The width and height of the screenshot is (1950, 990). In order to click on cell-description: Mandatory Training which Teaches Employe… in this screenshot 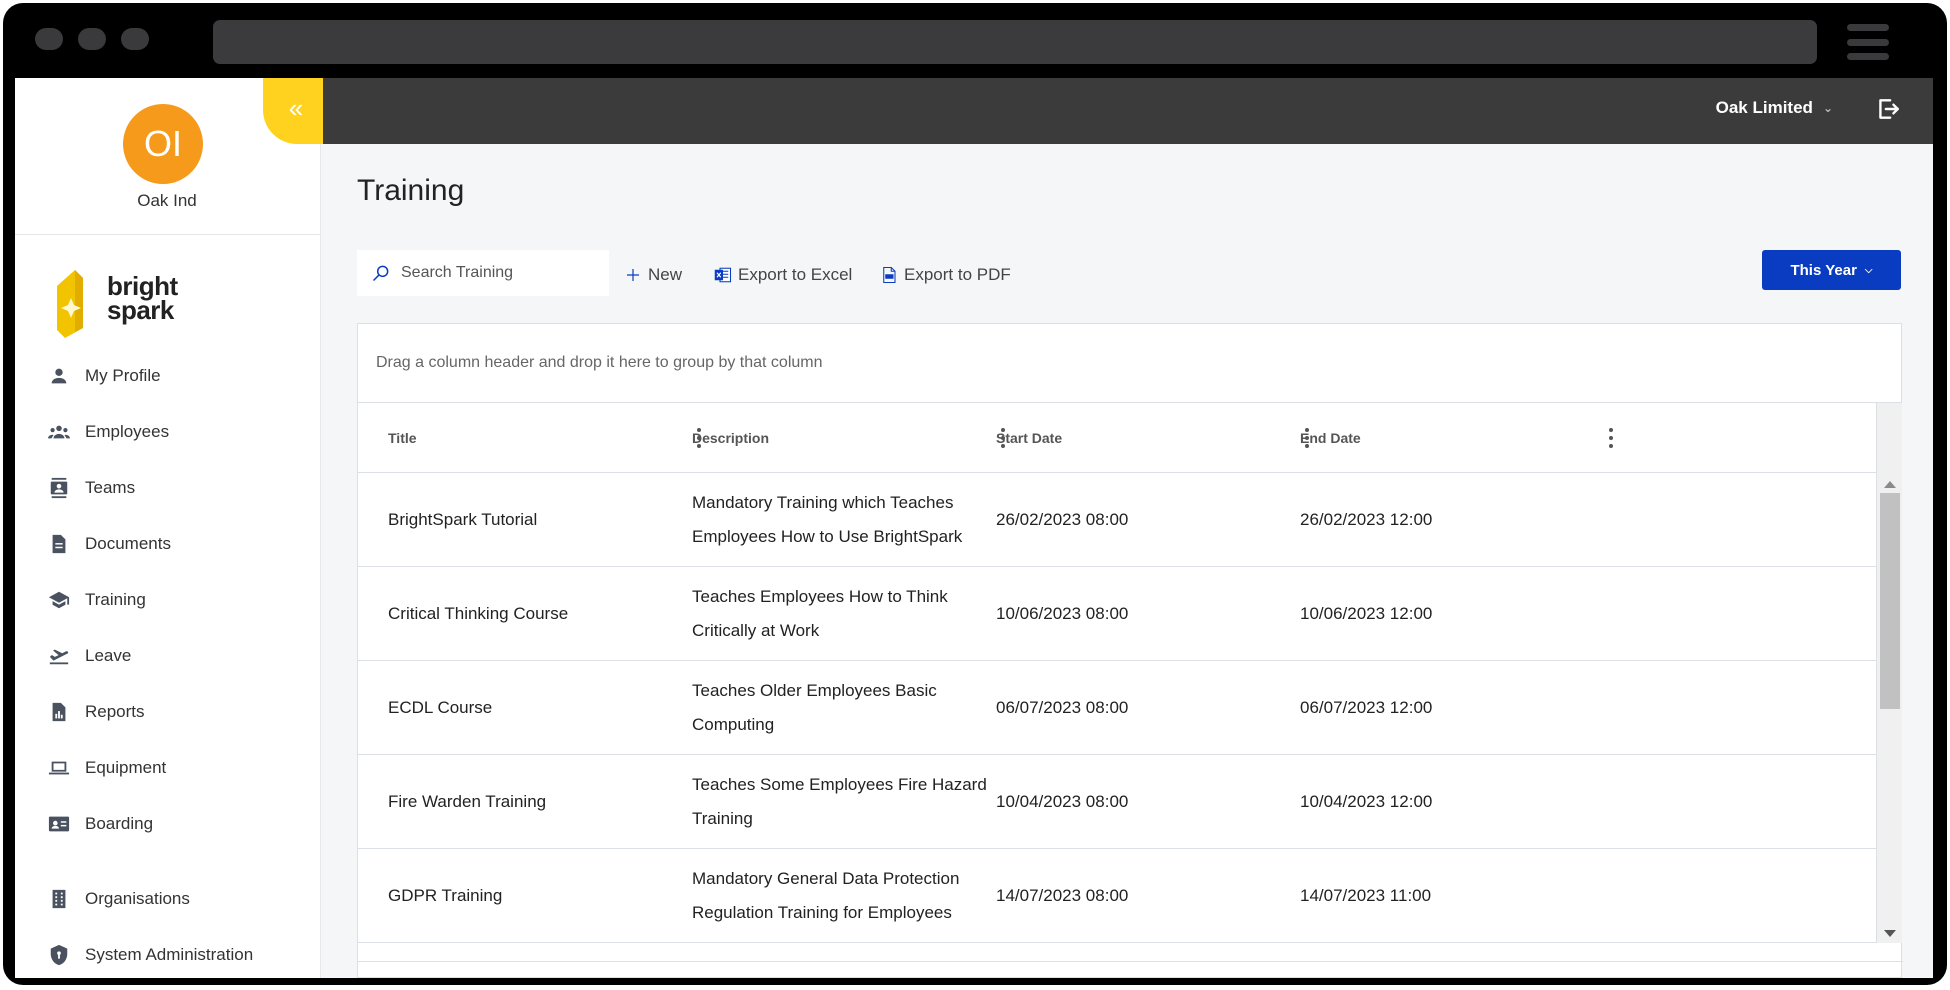, I will do `click(827, 519)`.